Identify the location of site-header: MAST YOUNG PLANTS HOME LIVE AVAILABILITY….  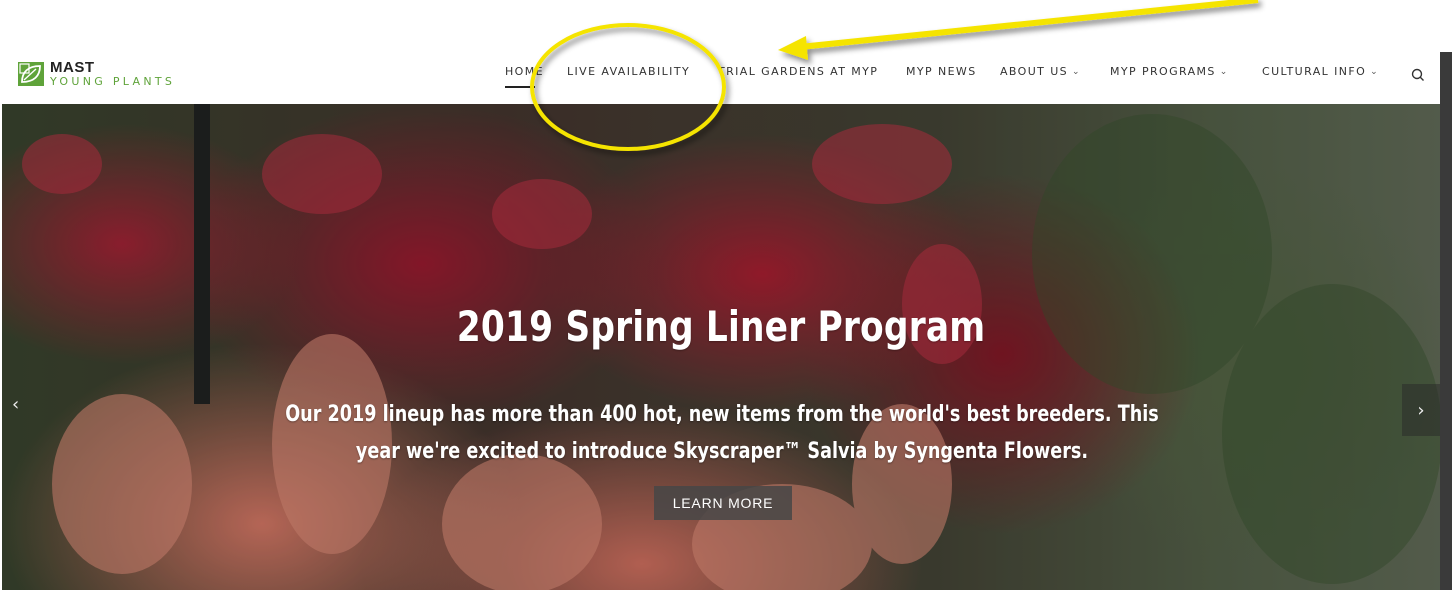
(720, 78).